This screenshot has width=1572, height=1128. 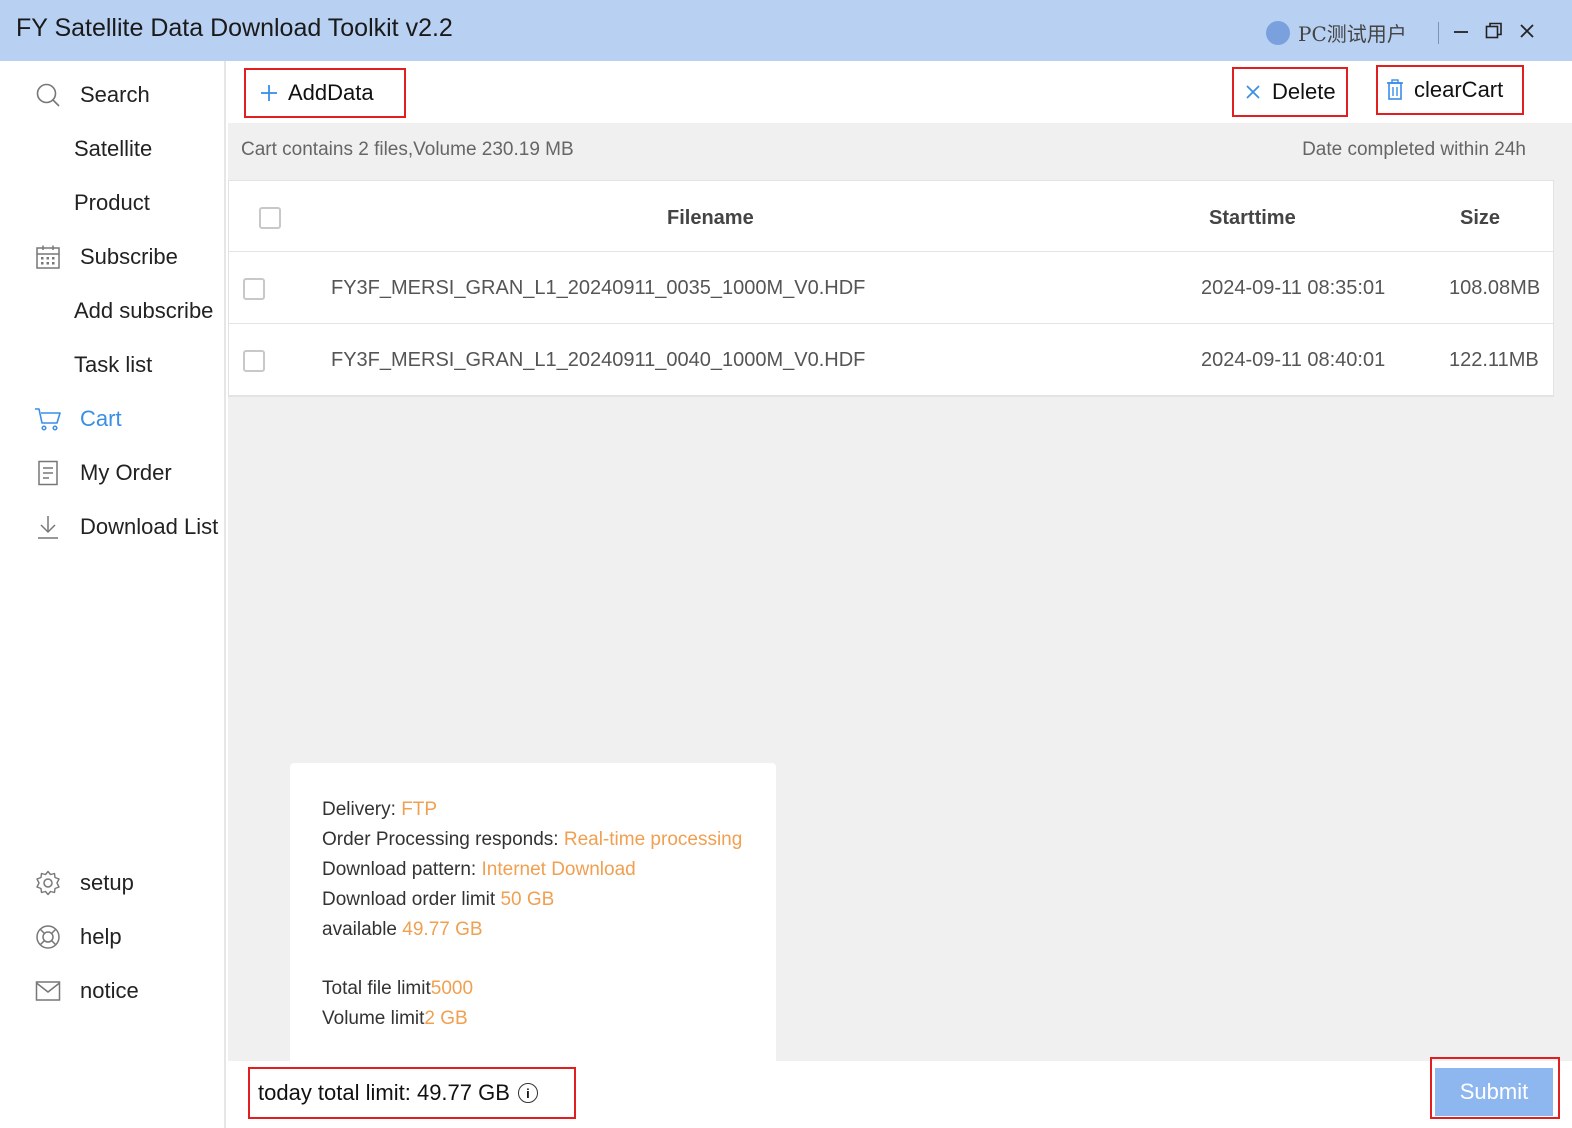 I want to click on info-icon: i, so click(x=527, y=1093).